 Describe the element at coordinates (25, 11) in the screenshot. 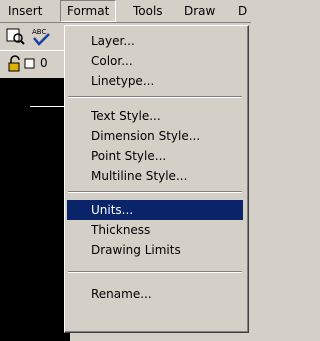

I see `menu-insert: Insert` at that location.